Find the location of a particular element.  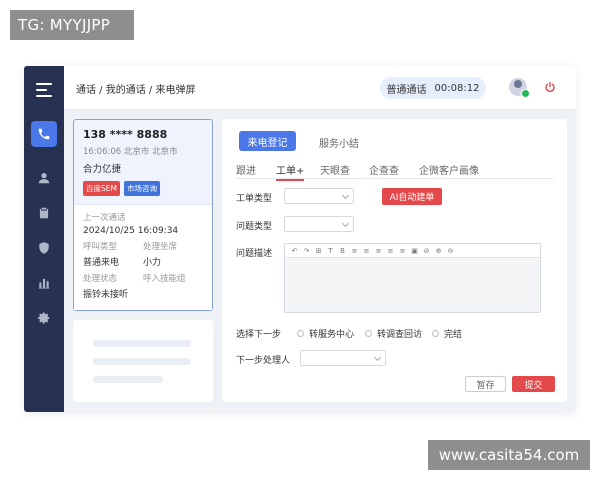

delete-icon: ⊖ is located at coordinates (450, 251).